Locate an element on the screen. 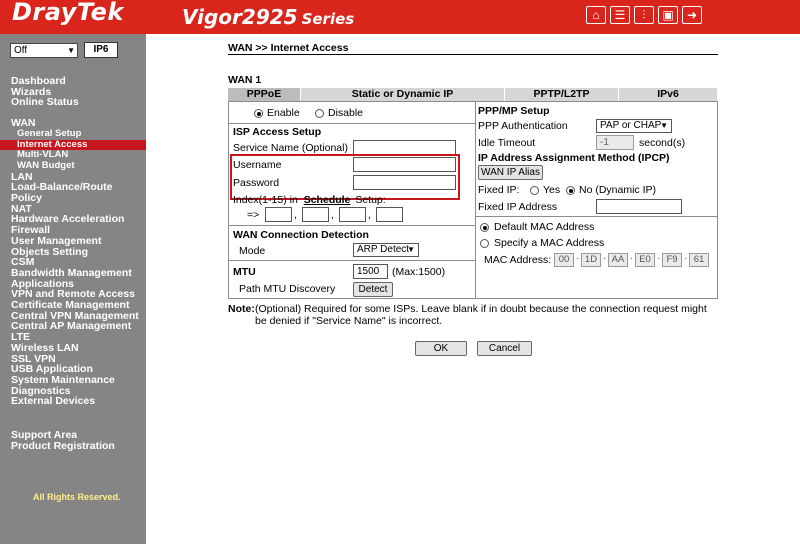  fixed-ip-label: Fixed IP: is located at coordinates (499, 190).